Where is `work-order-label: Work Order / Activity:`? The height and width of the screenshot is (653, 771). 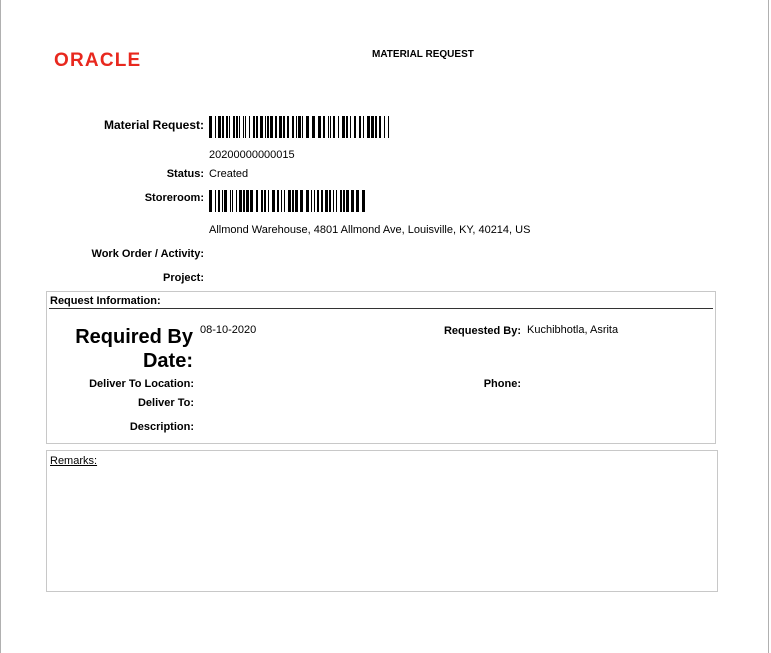
work-order-label: Work Order / Activity: is located at coordinates (147, 254).